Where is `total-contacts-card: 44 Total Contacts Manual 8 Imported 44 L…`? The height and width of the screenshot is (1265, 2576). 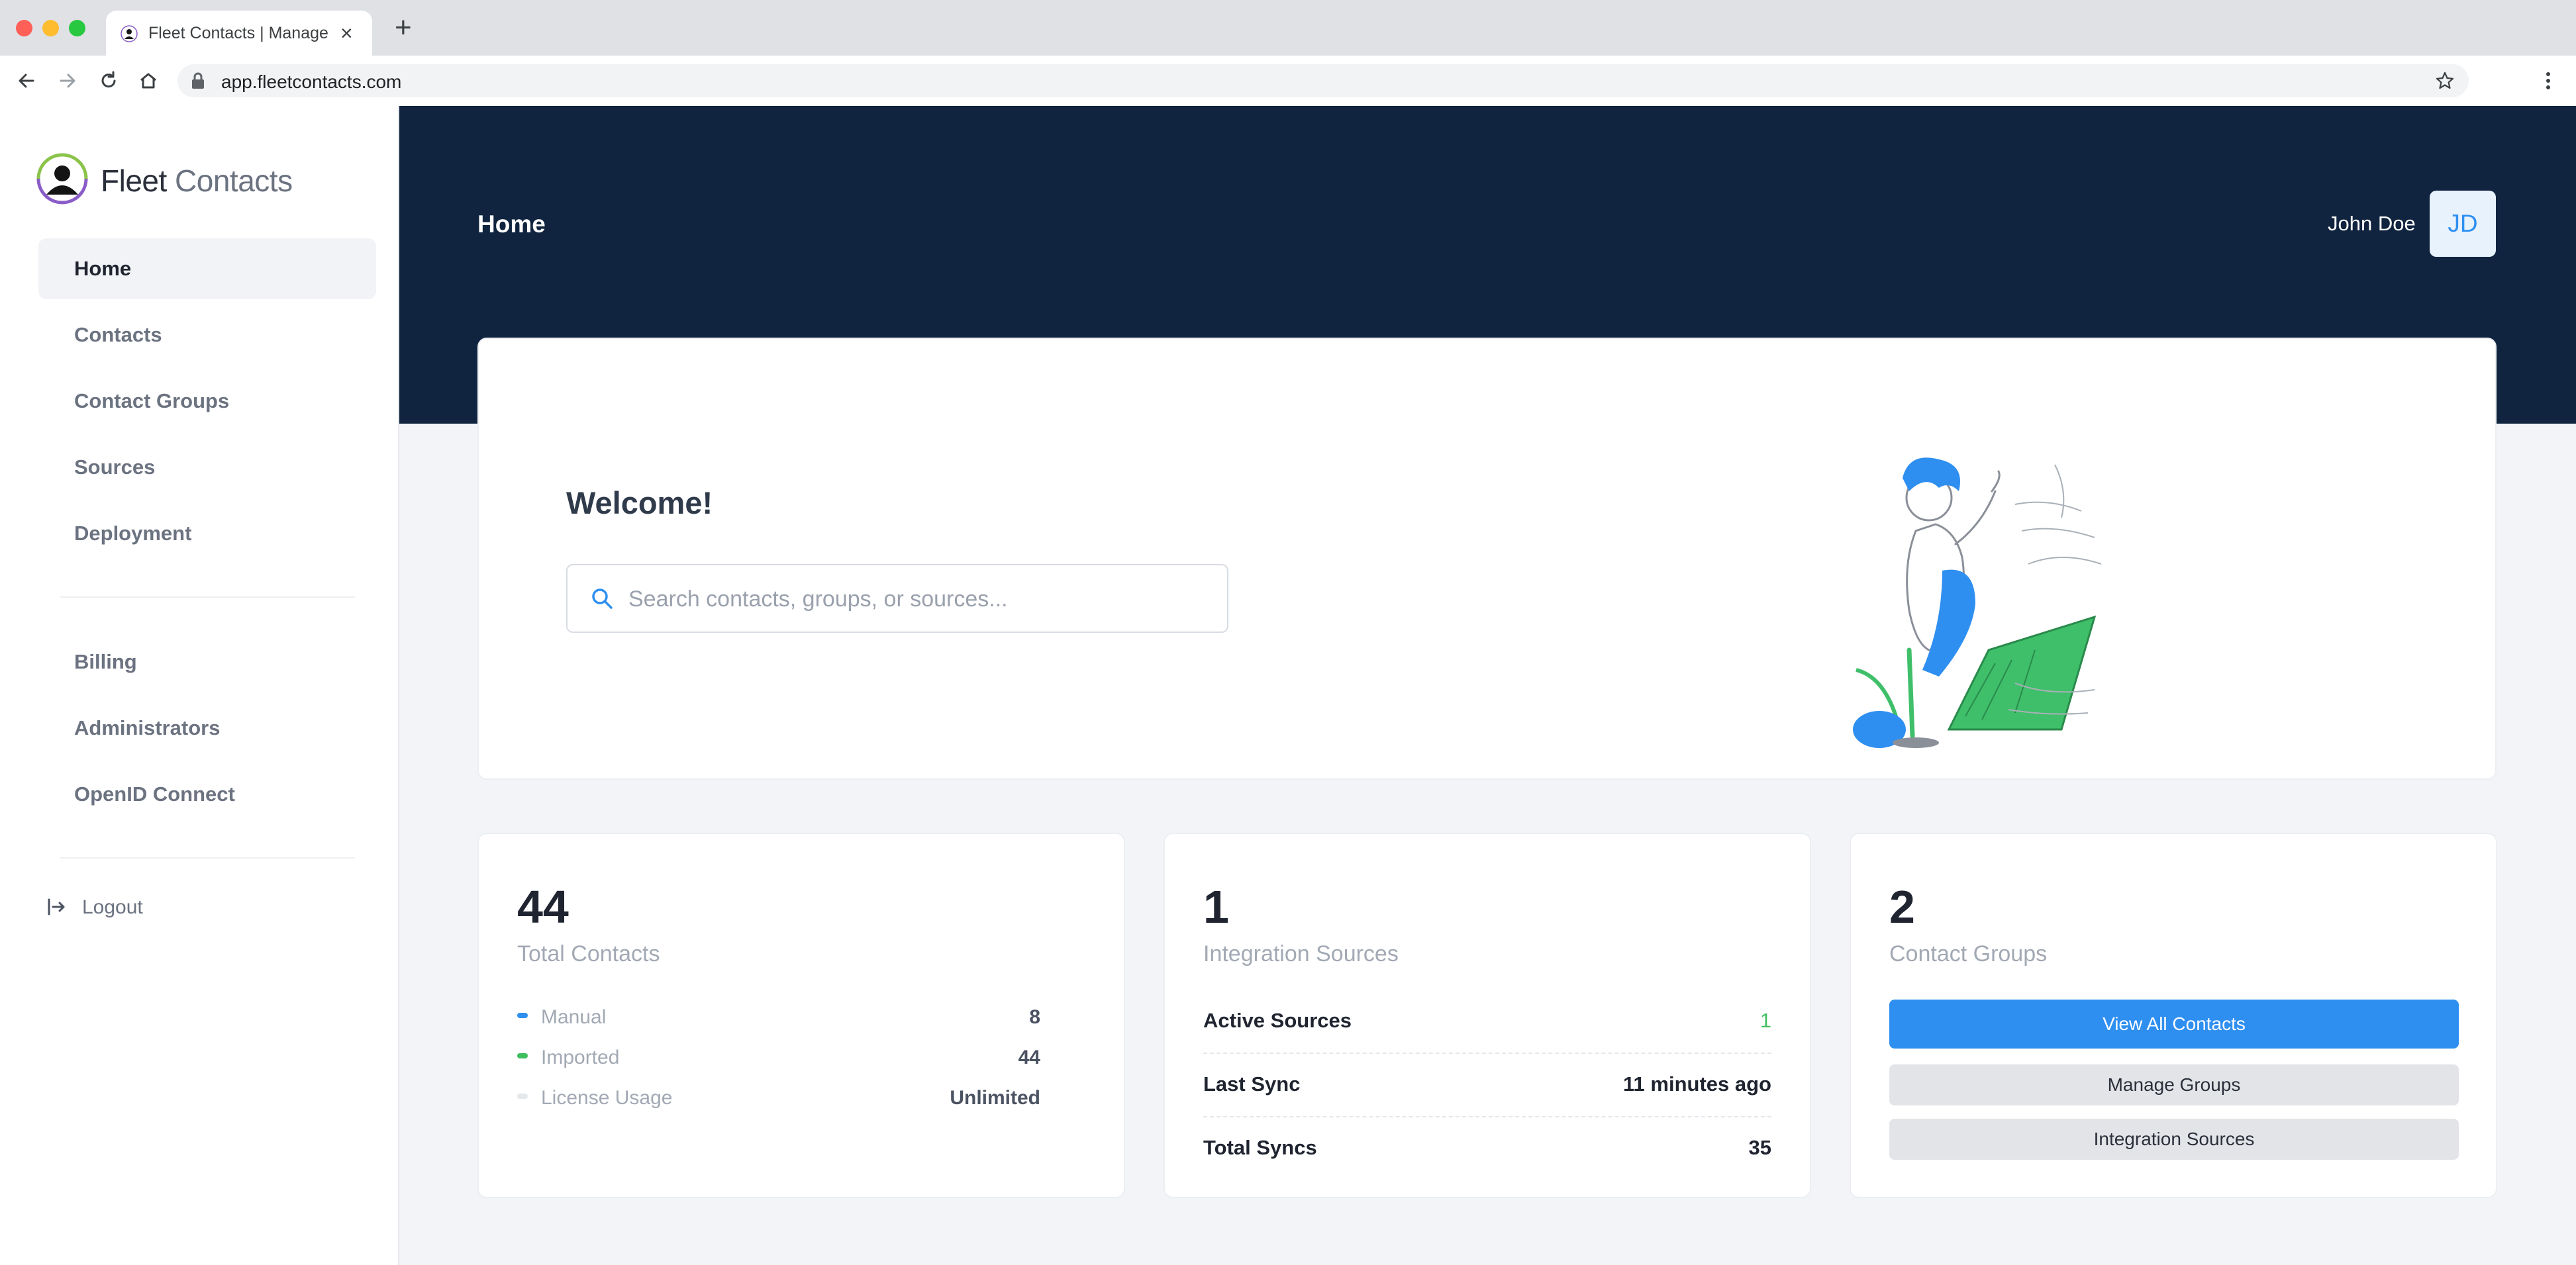
total-contacts-card: 44 Total Contacts Manual 8 Imported 44 L… is located at coordinates (801, 1015).